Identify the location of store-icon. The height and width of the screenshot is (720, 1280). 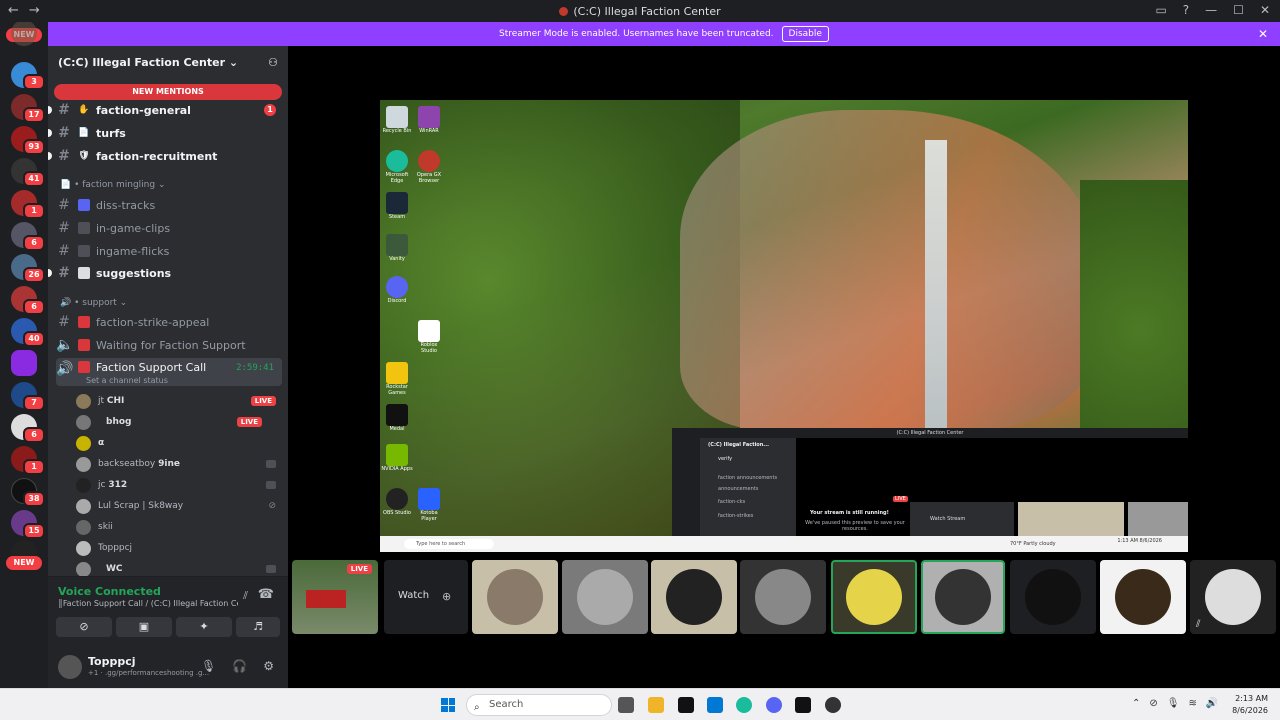
(715, 705).